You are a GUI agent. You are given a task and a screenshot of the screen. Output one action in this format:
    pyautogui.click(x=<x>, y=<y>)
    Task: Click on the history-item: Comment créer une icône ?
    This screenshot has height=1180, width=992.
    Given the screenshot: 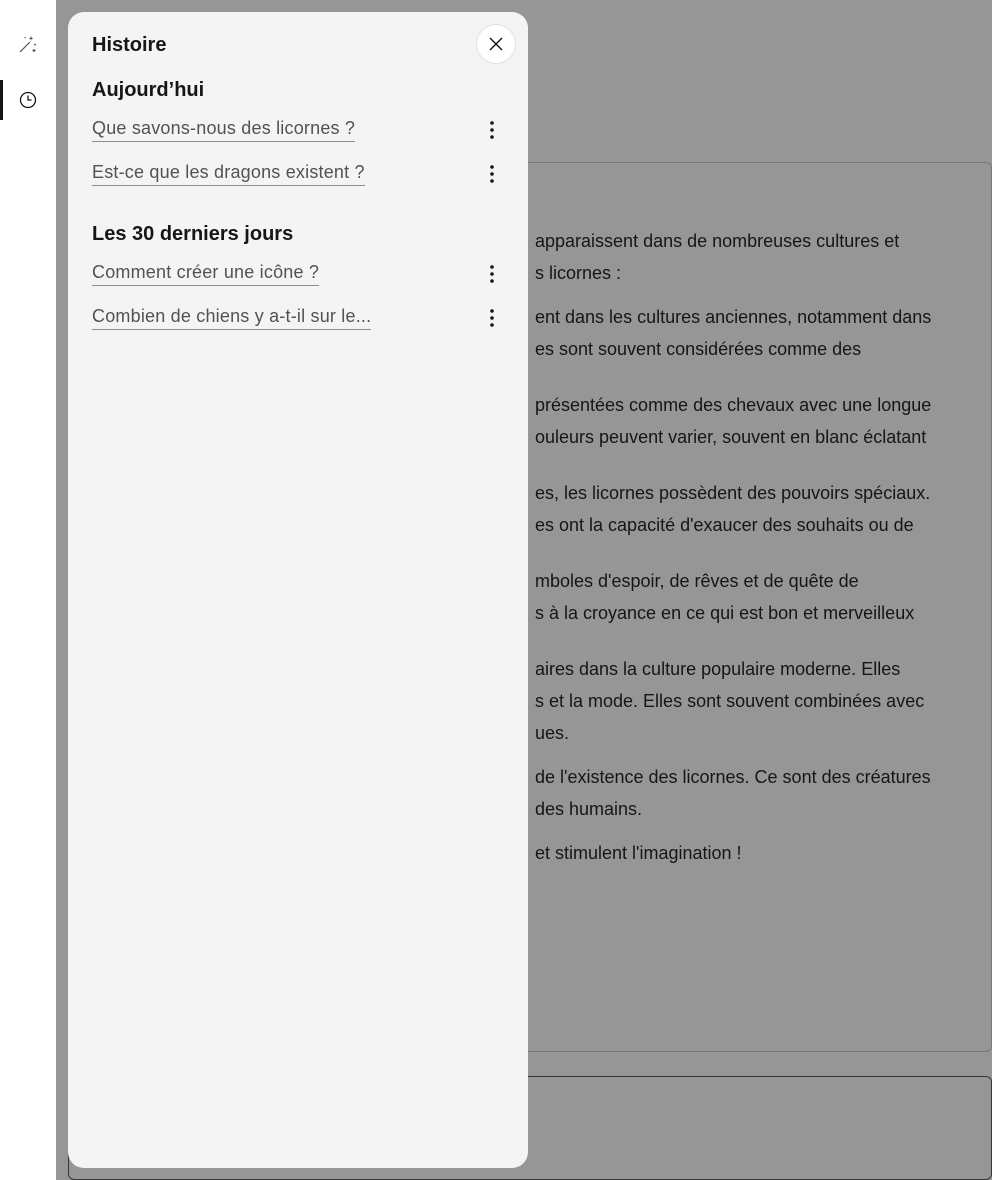 What is the action you would take?
    pyautogui.click(x=298, y=274)
    